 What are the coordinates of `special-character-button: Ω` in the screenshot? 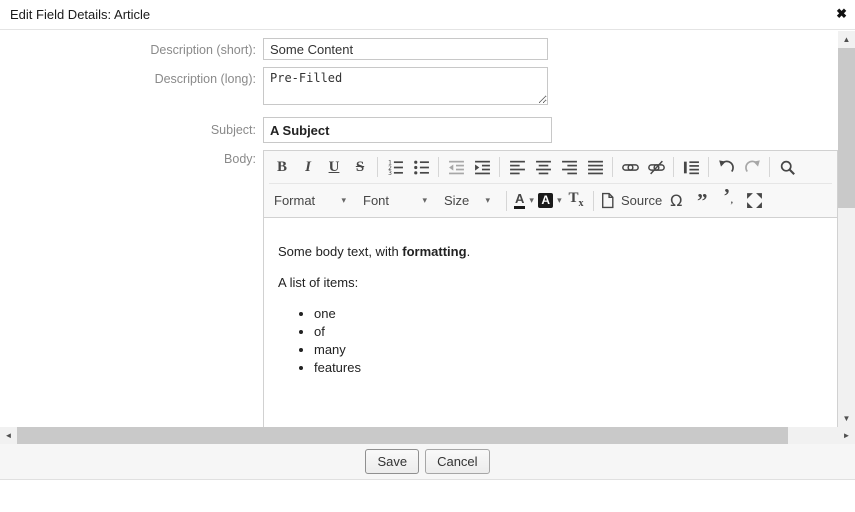 It's located at (676, 201).